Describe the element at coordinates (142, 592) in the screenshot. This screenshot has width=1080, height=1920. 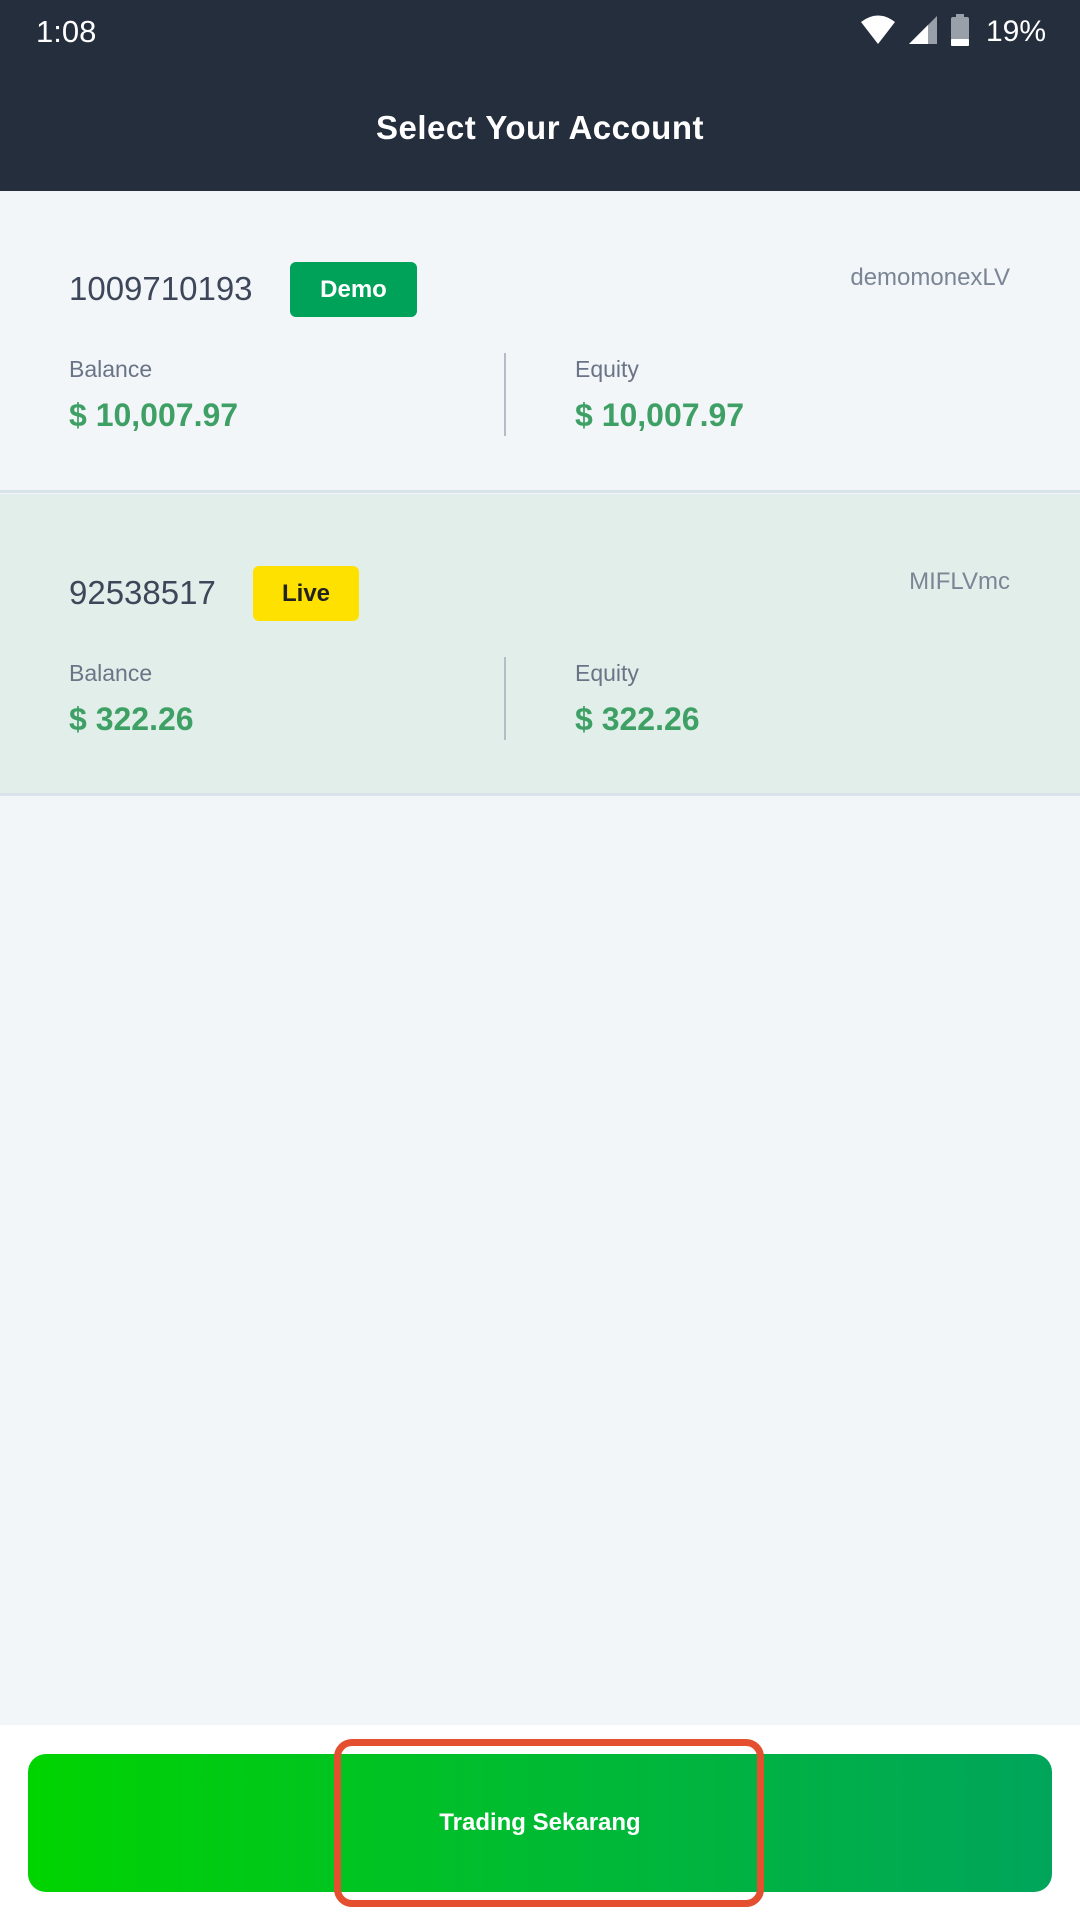
I see `account-number: 92538517` at that location.